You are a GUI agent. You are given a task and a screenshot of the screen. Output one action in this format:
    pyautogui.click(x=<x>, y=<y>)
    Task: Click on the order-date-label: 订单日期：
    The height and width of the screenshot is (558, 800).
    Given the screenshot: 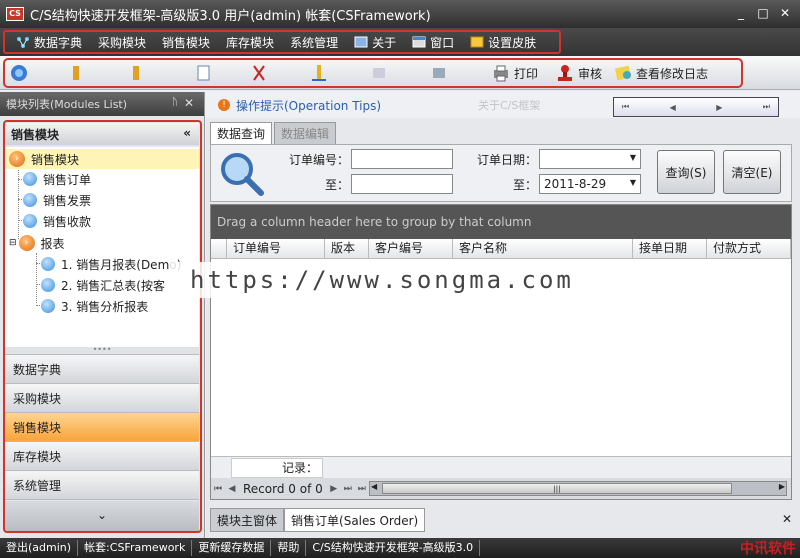 What is the action you would take?
    pyautogui.click(x=506, y=160)
    